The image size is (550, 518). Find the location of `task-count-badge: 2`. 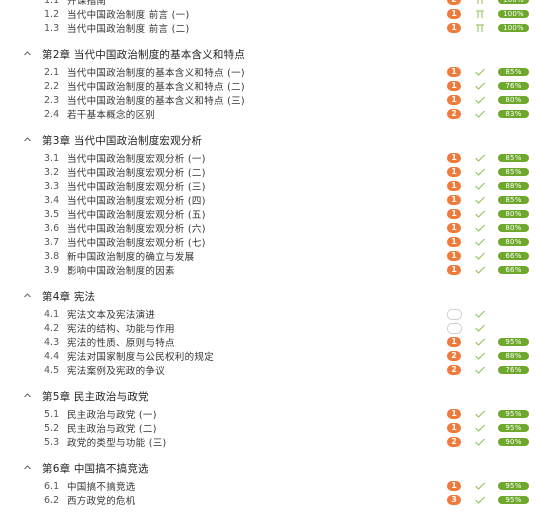

task-count-badge: 2 is located at coordinates (454, 442).